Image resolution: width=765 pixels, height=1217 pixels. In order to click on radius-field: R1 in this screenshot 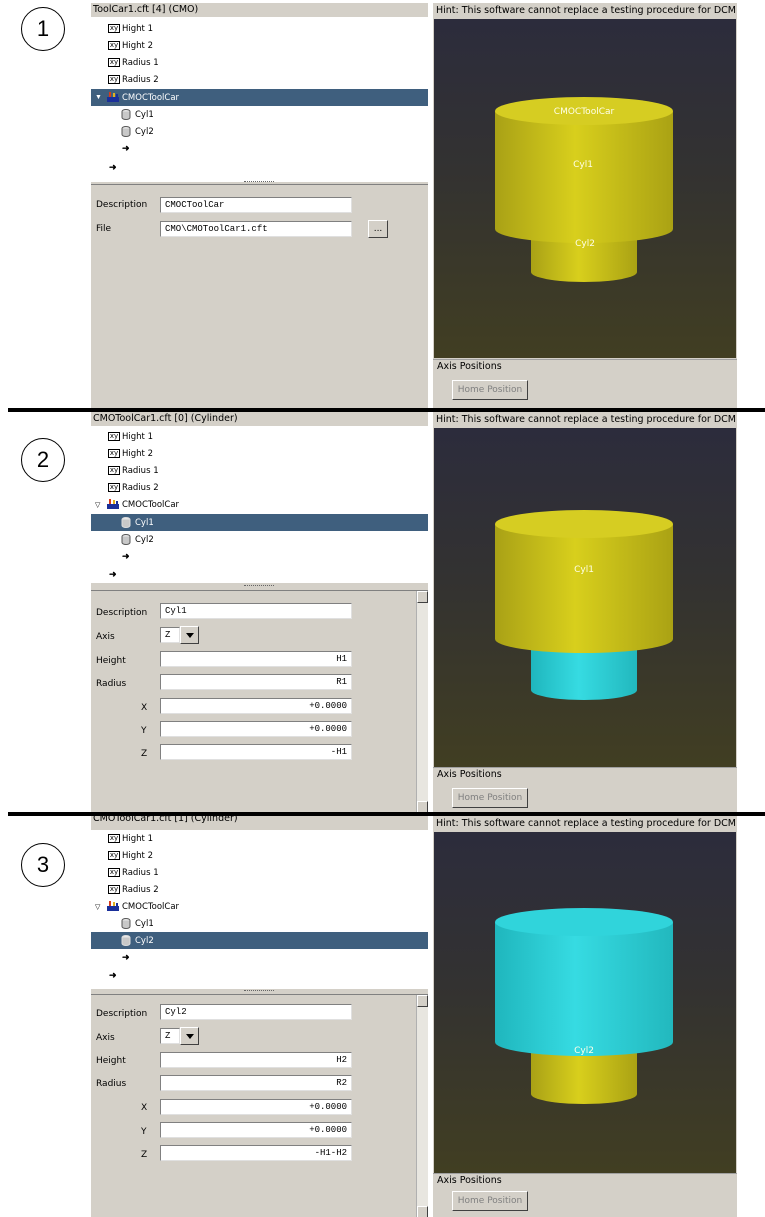, I will do `click(256, 682)`.